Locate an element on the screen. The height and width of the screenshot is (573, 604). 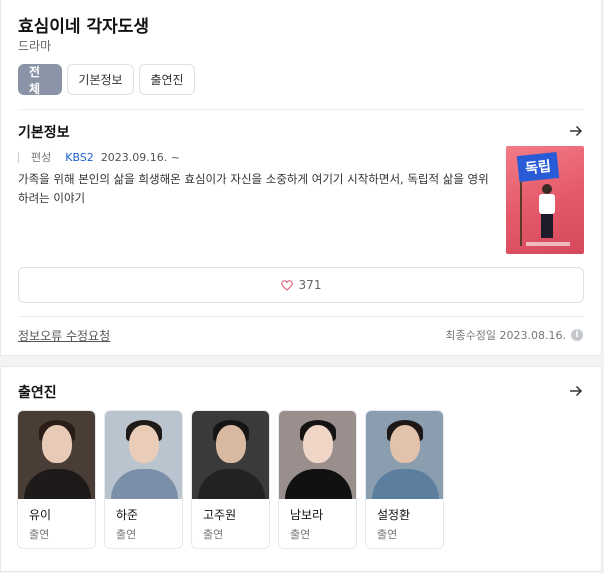
cast-member-card: 하준 출연 is located at coordinates (143, 479).